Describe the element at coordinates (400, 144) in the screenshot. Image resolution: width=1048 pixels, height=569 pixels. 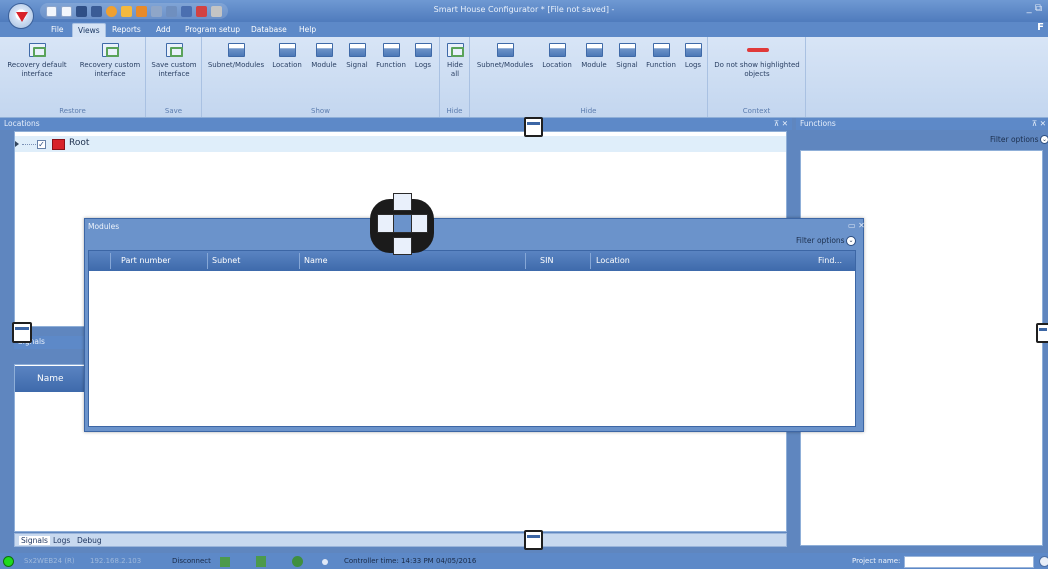
I see `tree-row-root` at that location.